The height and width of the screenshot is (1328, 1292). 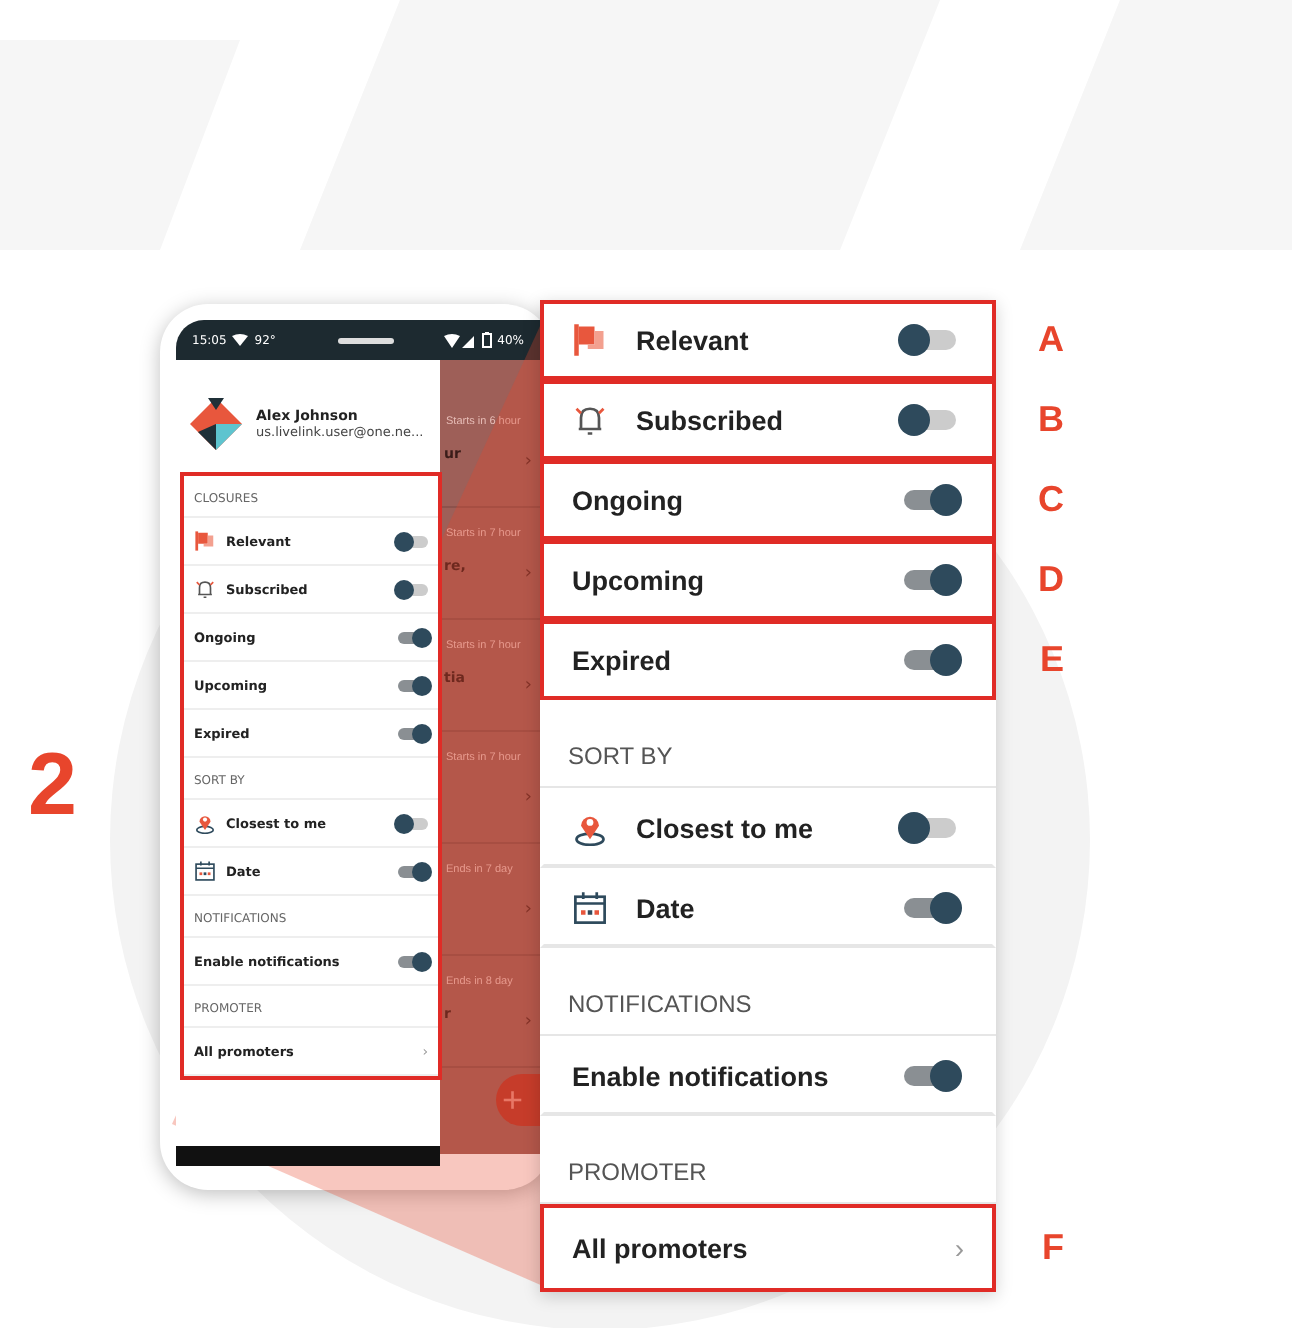 What do you see at coordinates (768, 992) in the screenshot?
I see `section-header: NOTIFICATIONS` at bounding box center [768, 992].